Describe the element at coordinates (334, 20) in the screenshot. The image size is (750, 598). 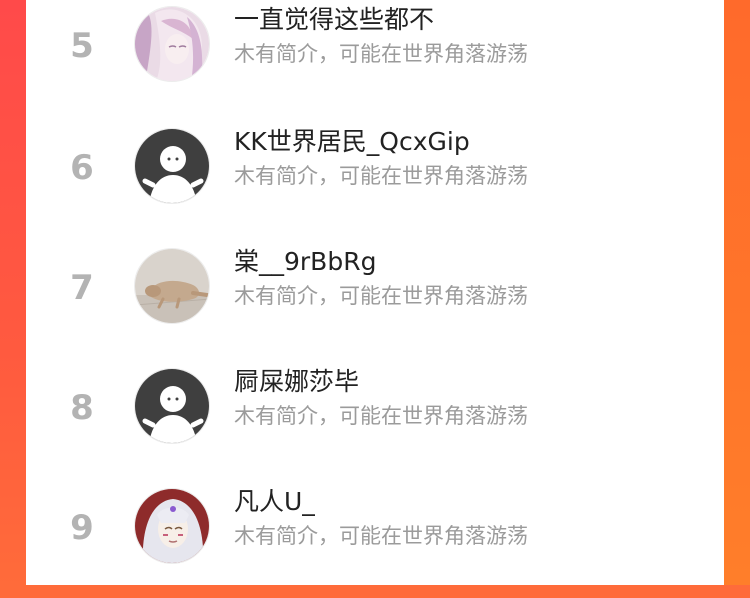
I see `username: 一直觉得这些都不` at that location.